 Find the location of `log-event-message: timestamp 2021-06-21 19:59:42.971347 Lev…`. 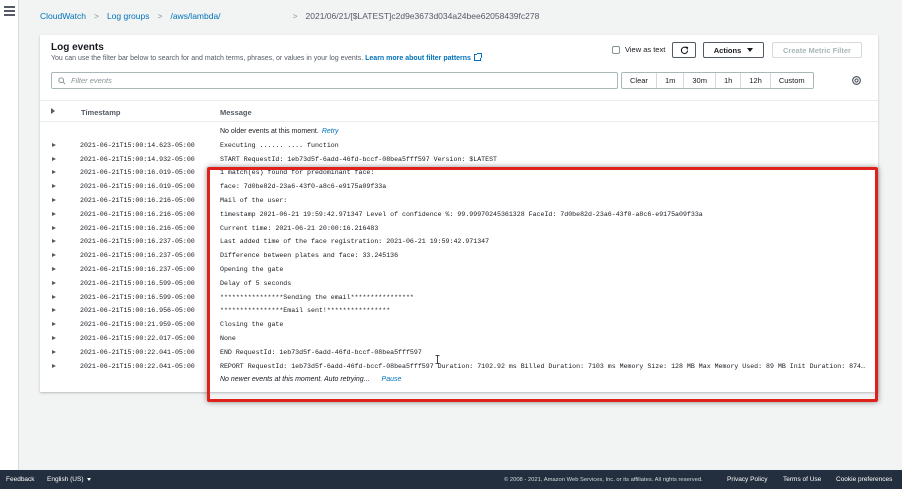

log-event-message: timestamp 2021-06-21 19:59:42.971347 Lev… is located at coordinates (461, 214).